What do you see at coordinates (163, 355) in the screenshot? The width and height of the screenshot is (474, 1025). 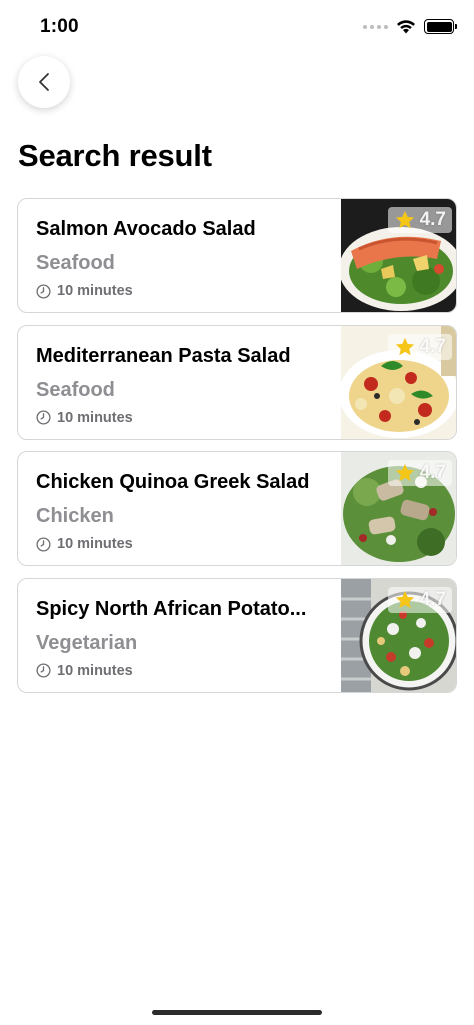 I see `recipe-title: Mediterranean Pasta Salad` at bounding box center [163, 355].